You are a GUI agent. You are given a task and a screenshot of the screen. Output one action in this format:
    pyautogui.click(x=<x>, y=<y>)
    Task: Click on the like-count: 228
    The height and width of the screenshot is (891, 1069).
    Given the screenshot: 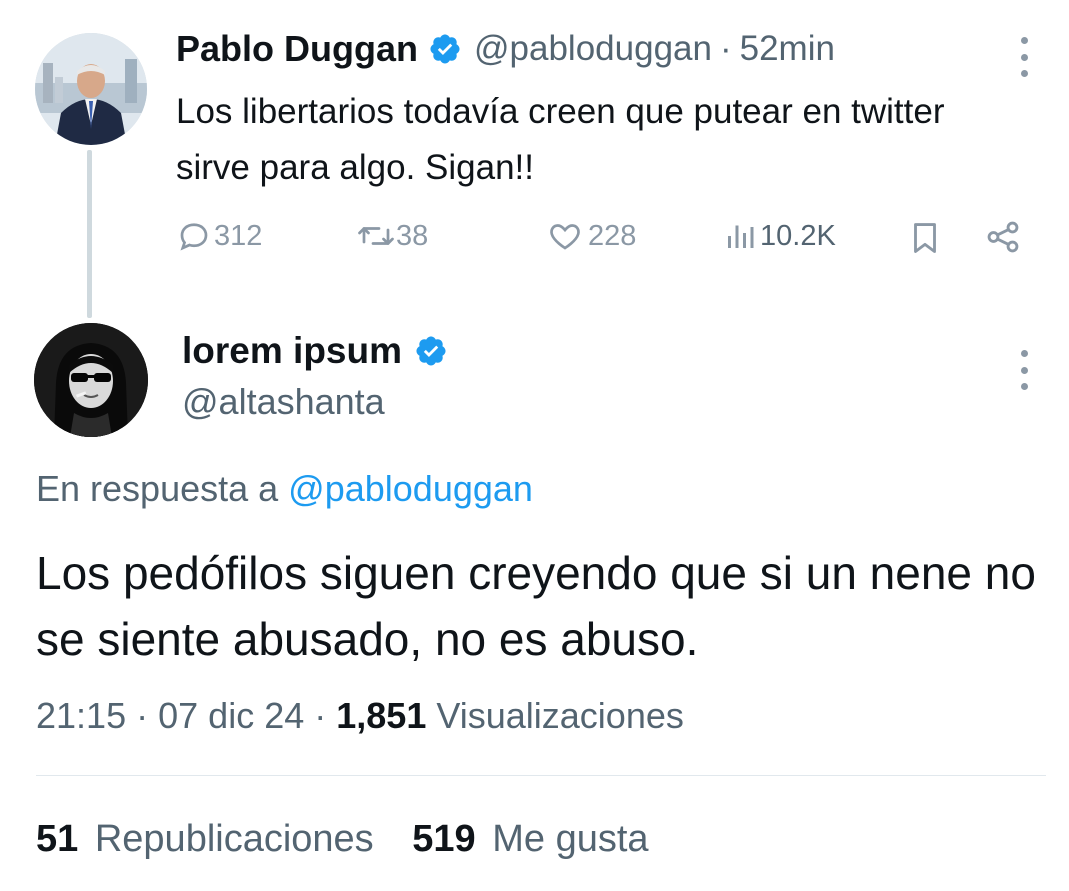 What is the action you would take?
    pyautogui.click(x=612, y=235)
    